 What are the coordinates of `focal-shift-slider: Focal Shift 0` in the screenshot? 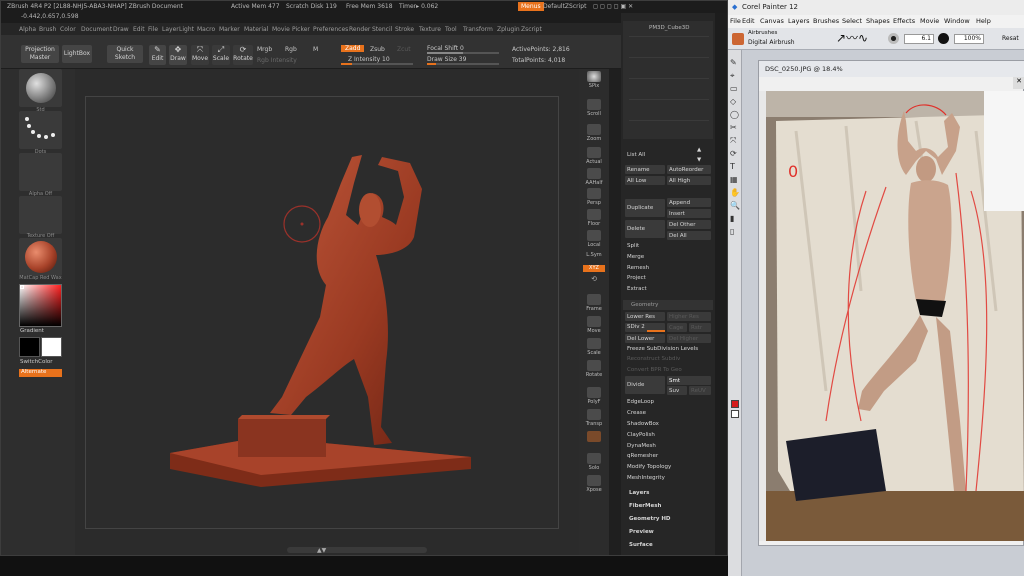 It's located at (445, 48).